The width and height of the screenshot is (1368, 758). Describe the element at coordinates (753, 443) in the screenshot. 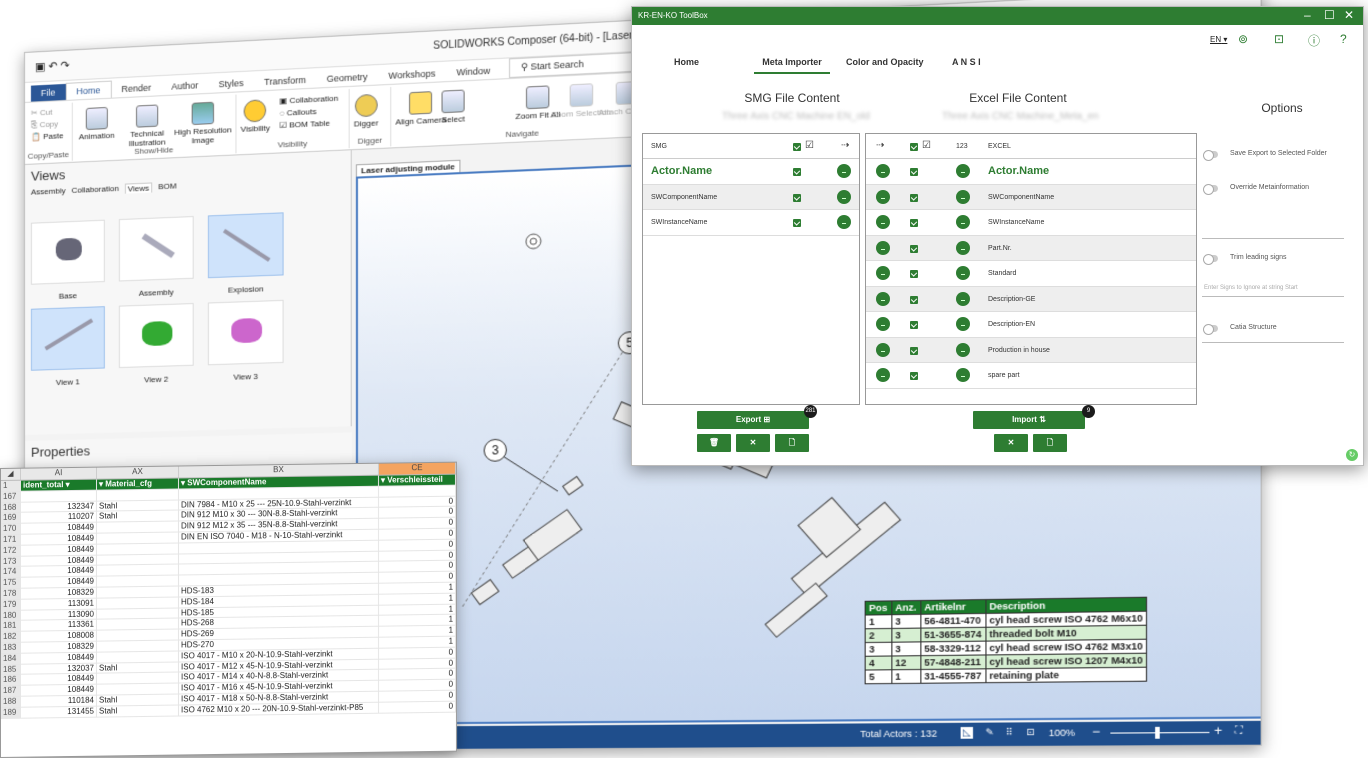

I see `clear-button: ✕` at that location.